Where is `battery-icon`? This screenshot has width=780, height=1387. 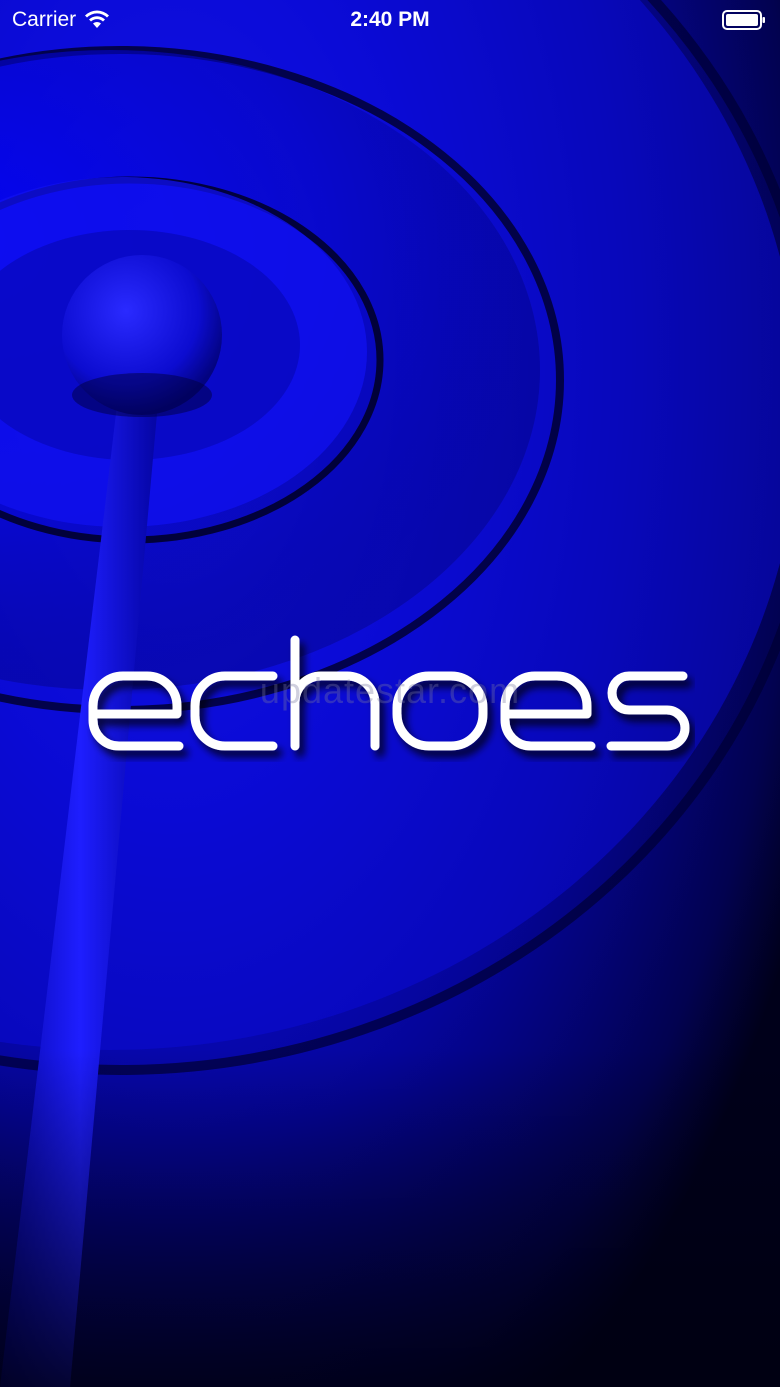 battery-icon is located at coordinates (743, 20).